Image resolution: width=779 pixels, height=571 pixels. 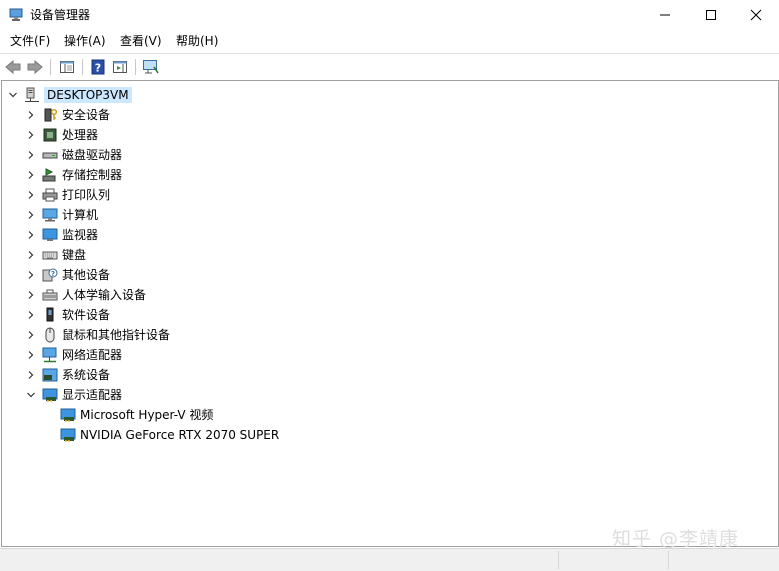 I want to click on tree-item-network-adapters: 网络适配器, so click(x=73, y=355).